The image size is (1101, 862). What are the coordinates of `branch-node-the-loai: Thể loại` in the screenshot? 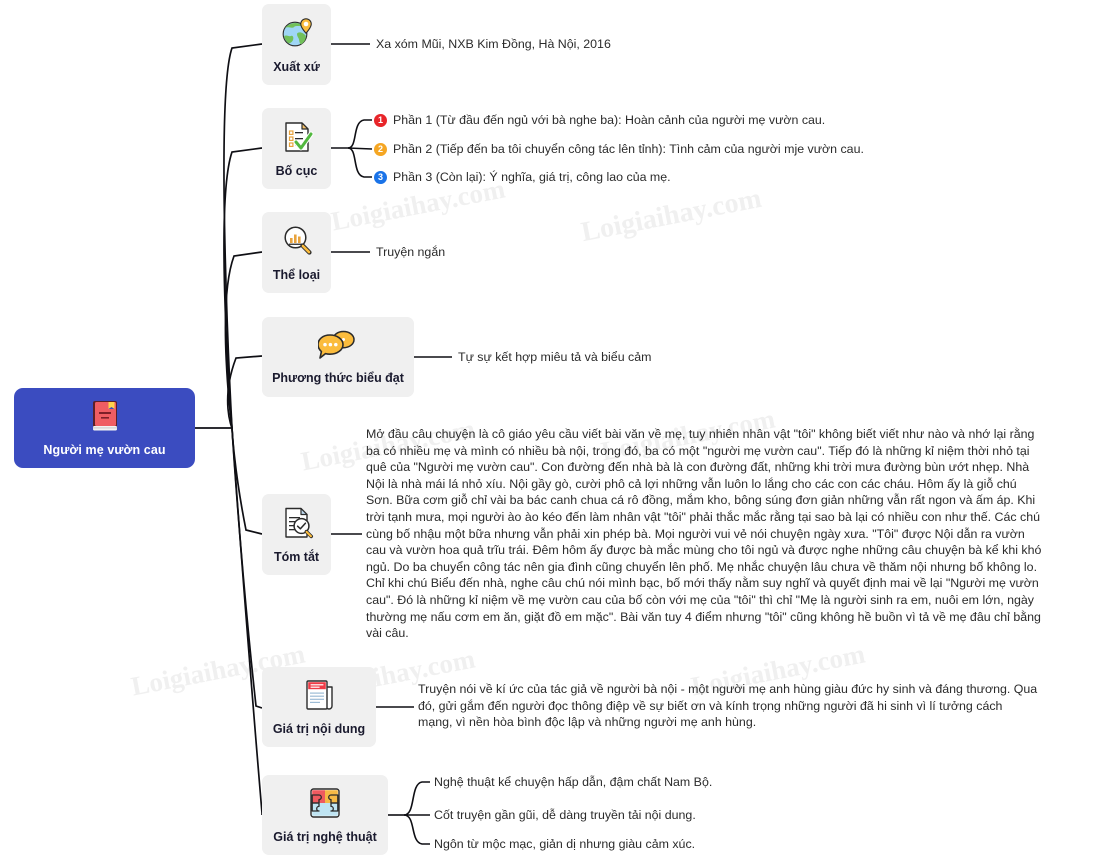 It's located at (296, 252).